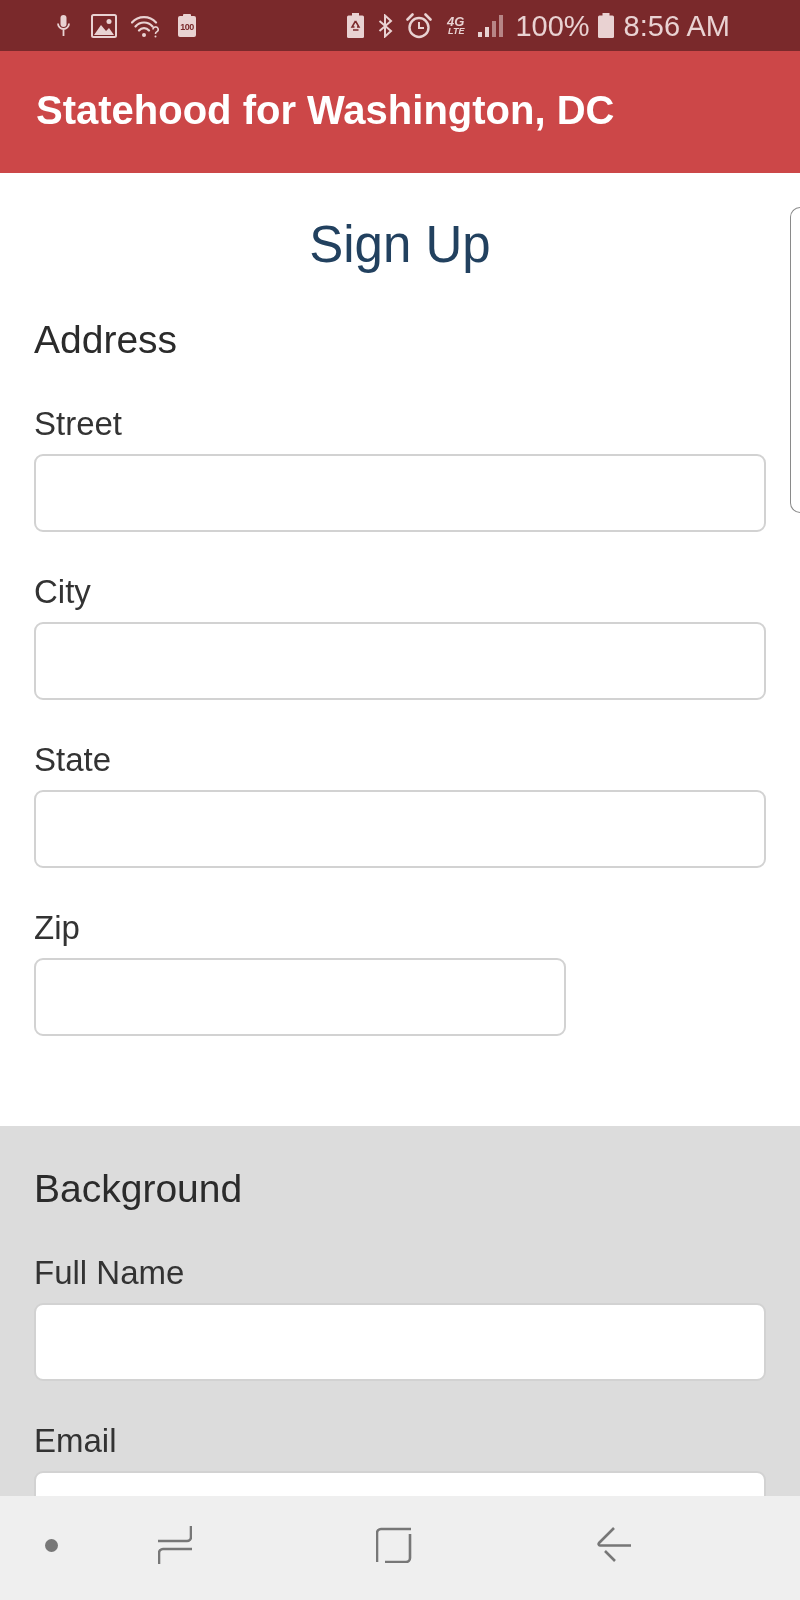 The image size is (800, 1600). What do you see at coordinates (104, 25) in the screenshot?
I see `image-icon` at bounding box center [104, 25].